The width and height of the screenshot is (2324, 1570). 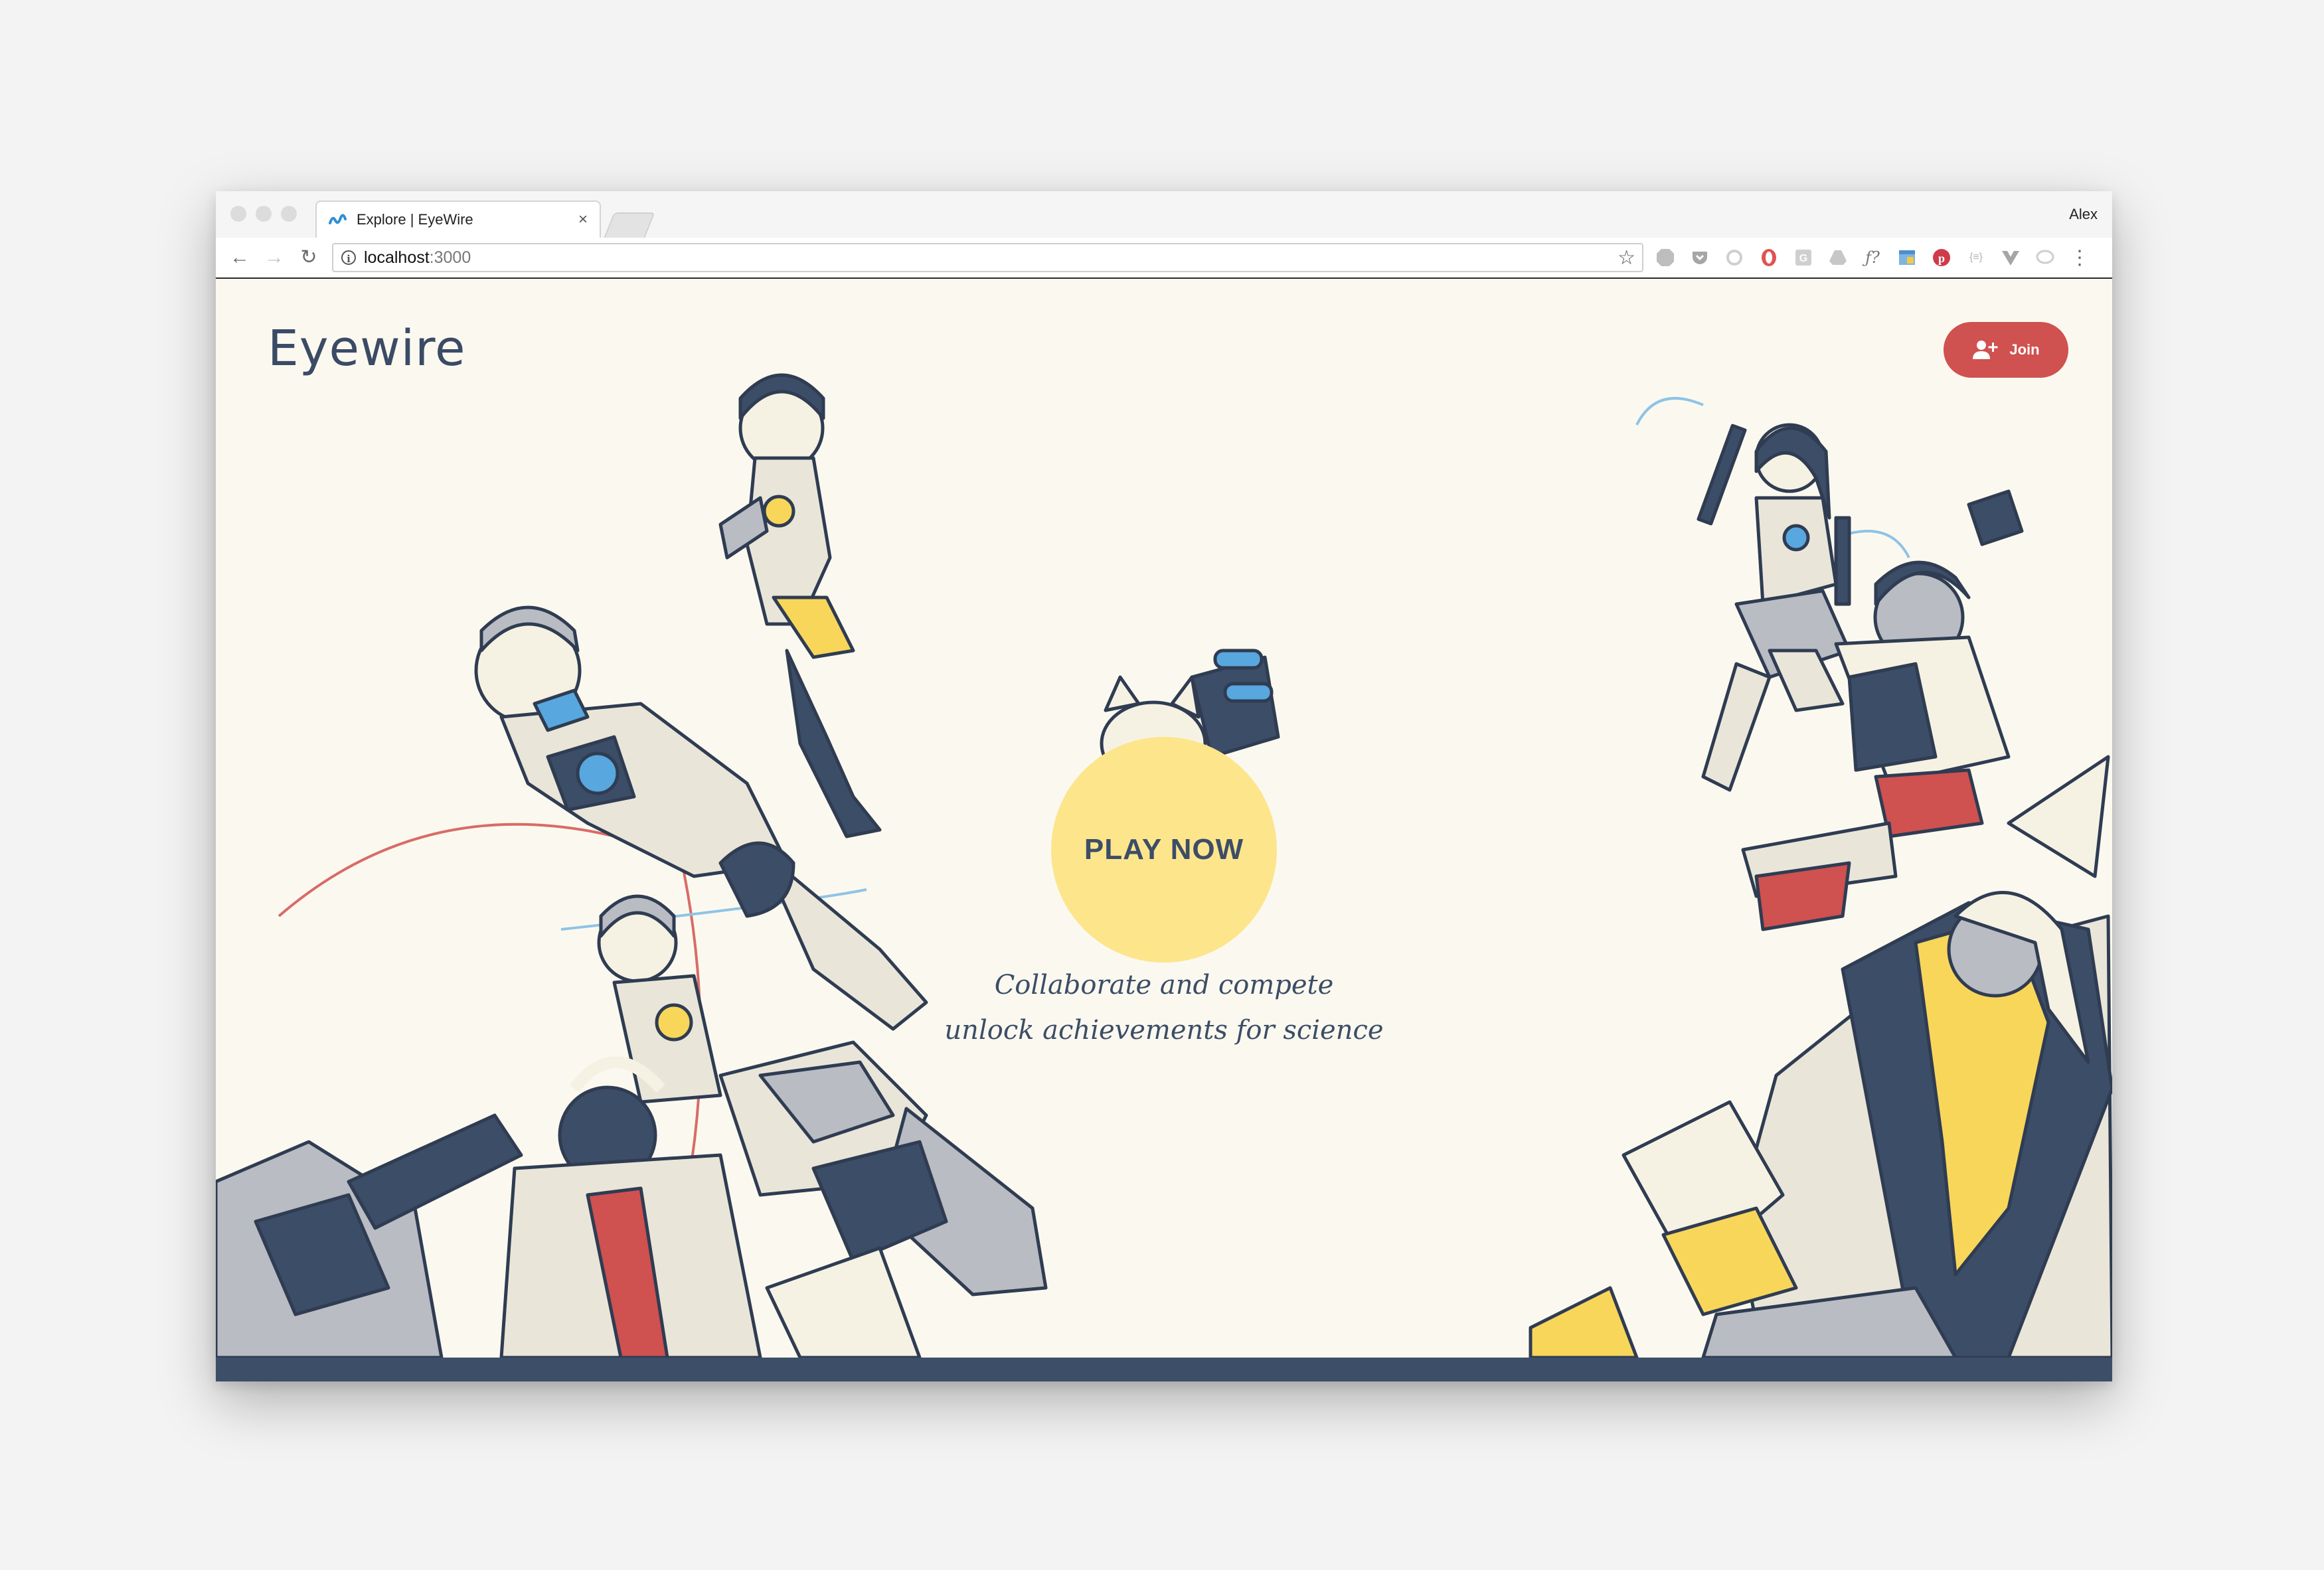 I want to click on svg-text: G, so click(x=1803, y=258).